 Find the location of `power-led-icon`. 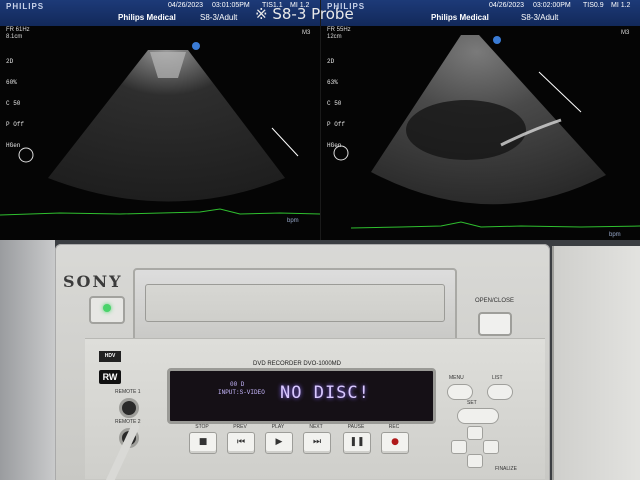

power-led-icon is located at coordinates (107, 308).